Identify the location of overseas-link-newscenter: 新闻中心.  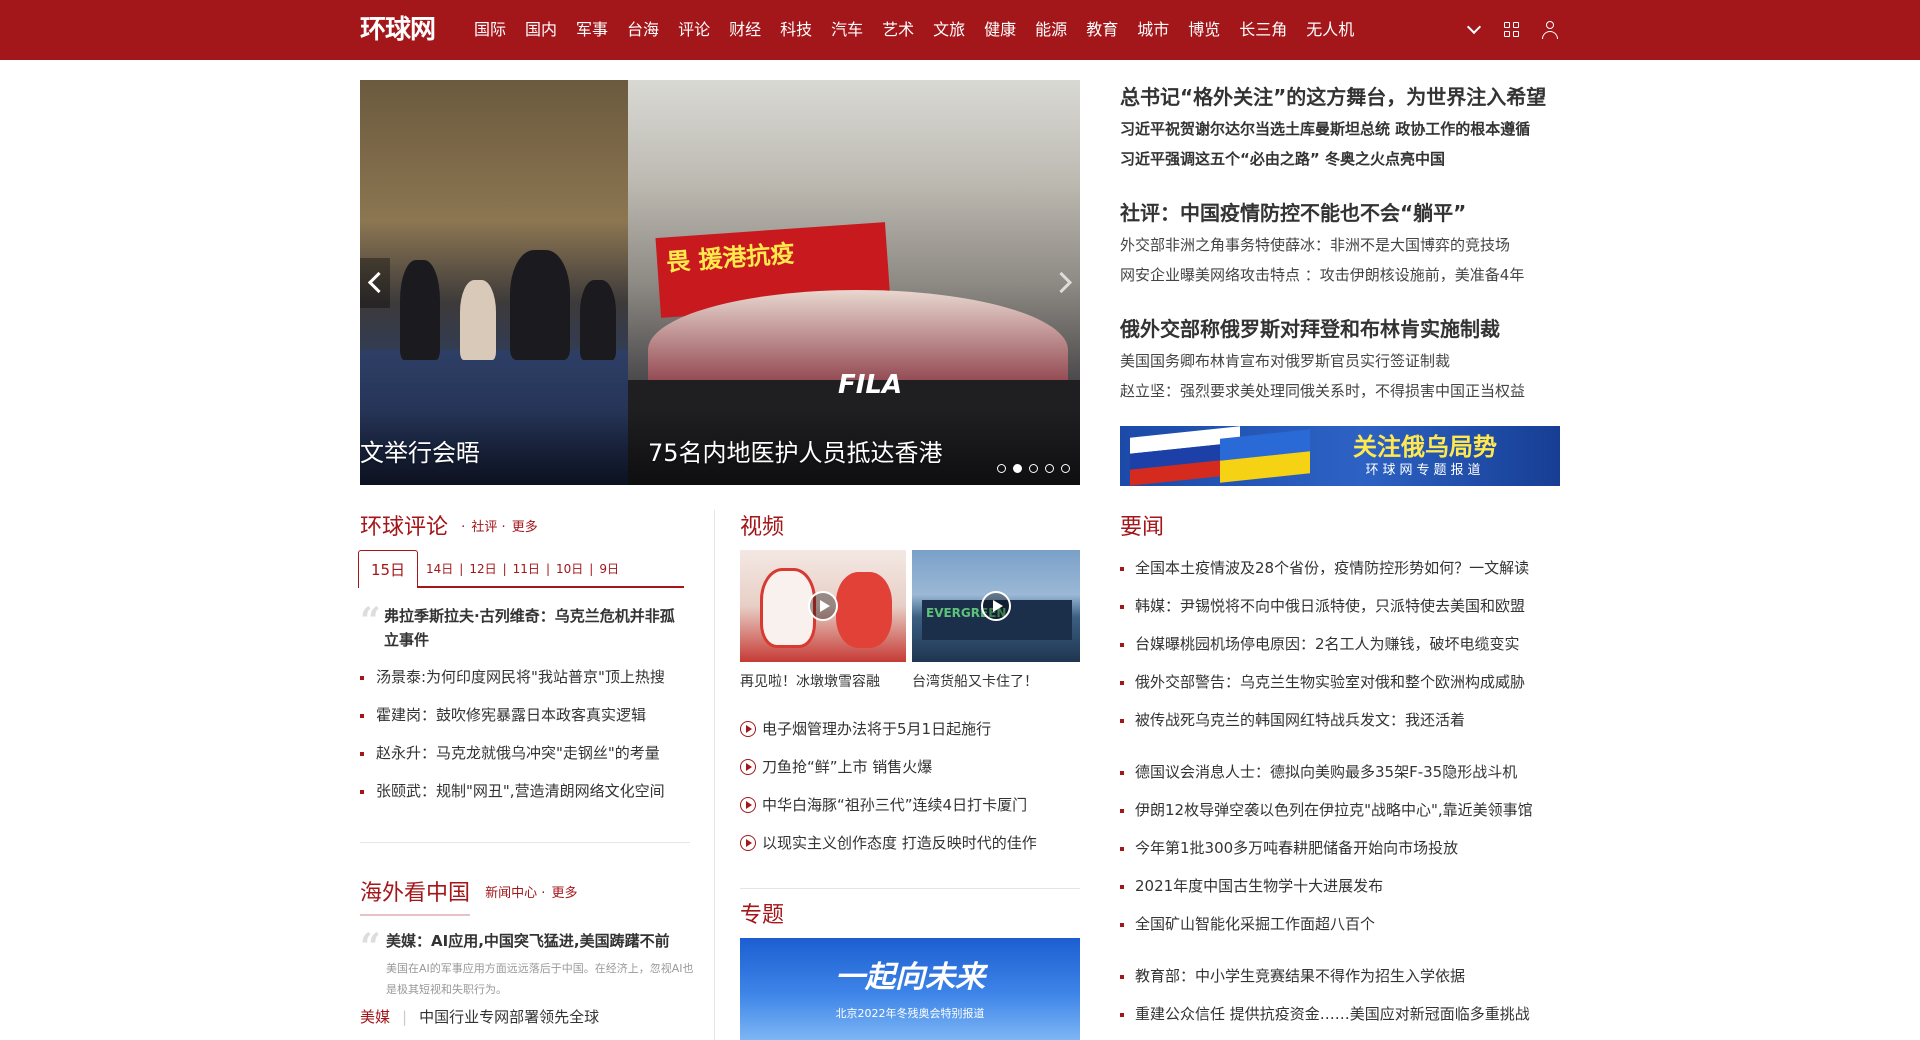
(511, 893).